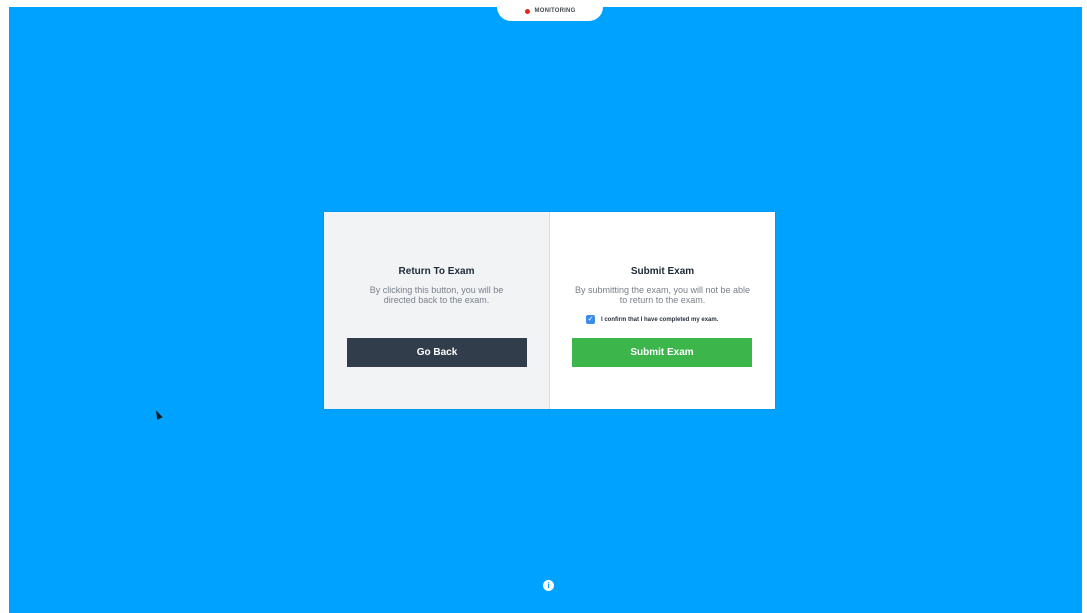  What do you see at coordinates (548, 585) in the screenshot?
I see `info-icon: i` at bounding box center [548, 585].